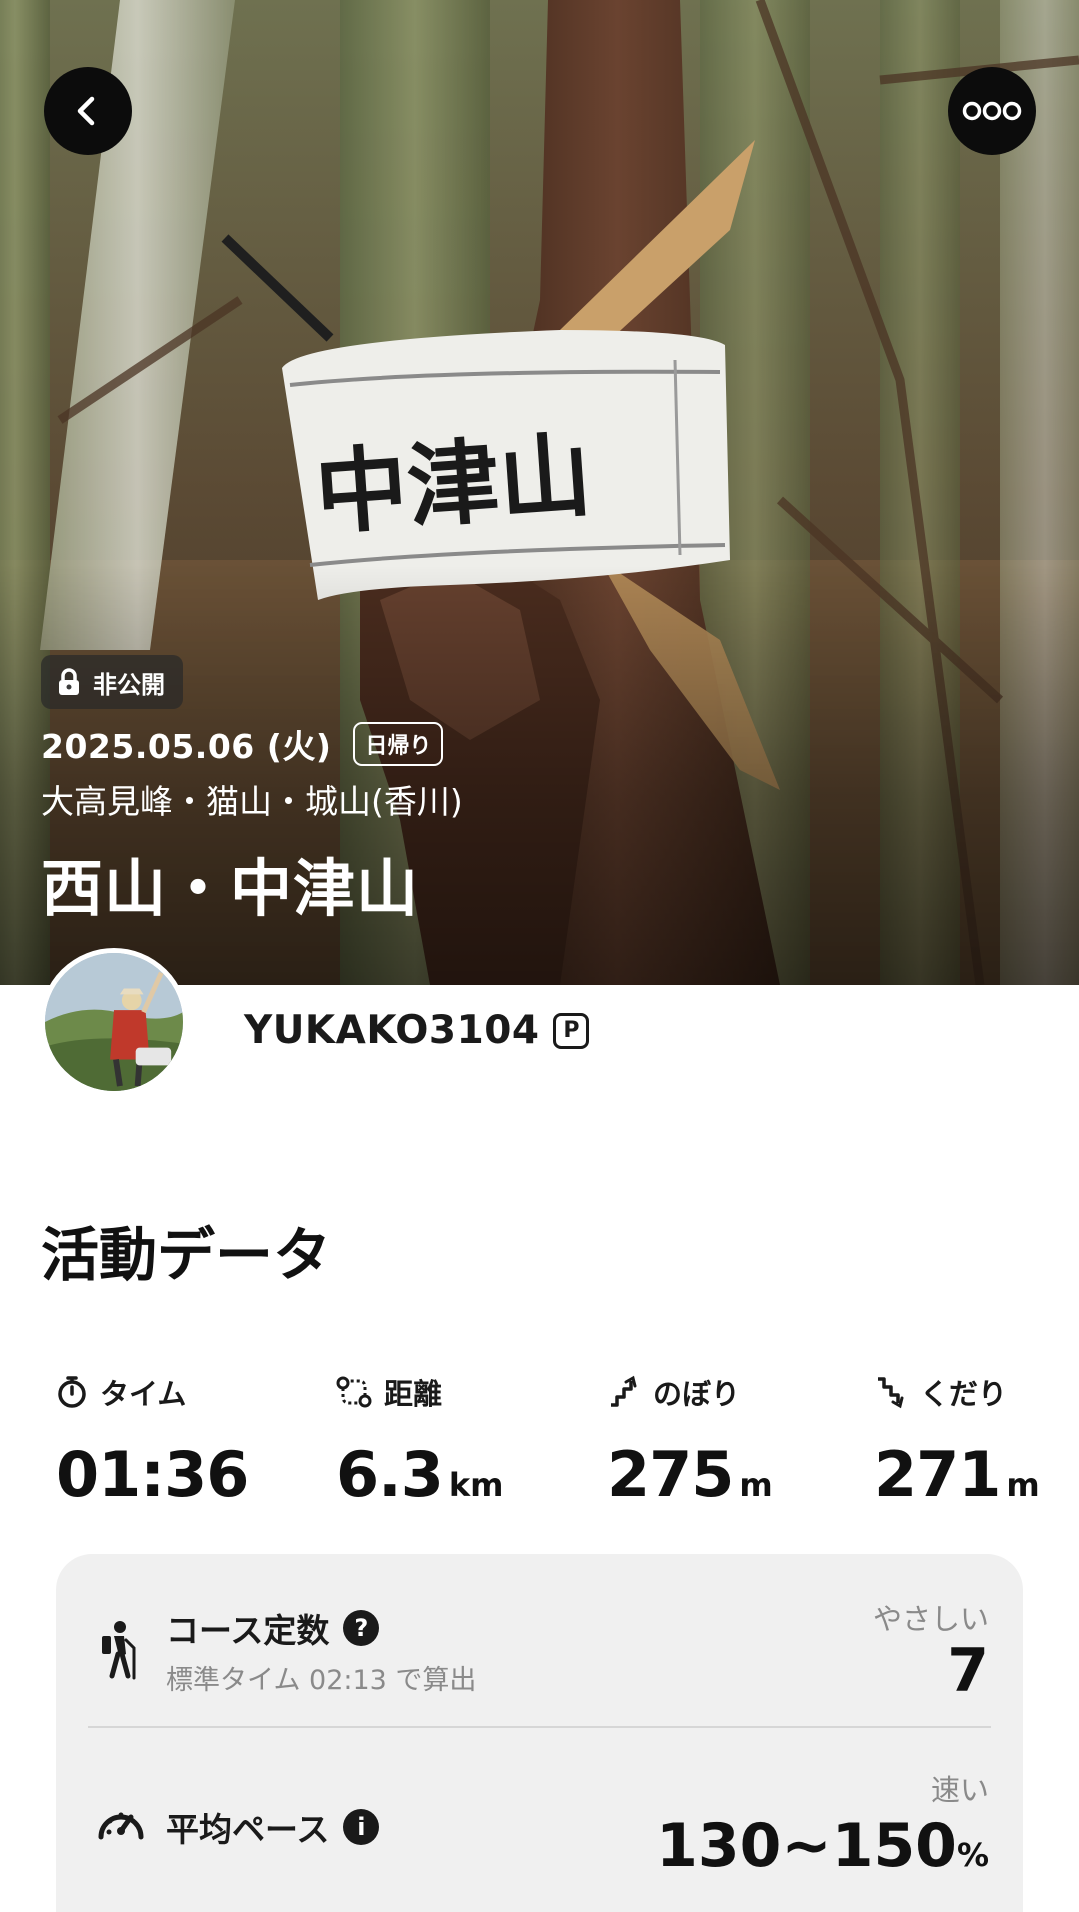 The height and width of the screenshot is (1912, 1079). What do you see at coordinates (72, 1392) in the screenshot?
I see `stopwatch-icon` at bounding box center [72, 1392].